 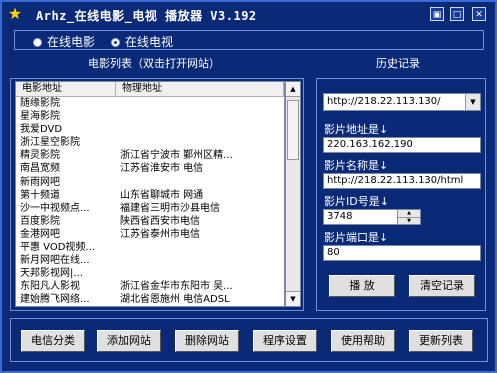 What do you see at coordinates (293, 89) in the screenshot?
I see `scroll-up-icon: ▲` at bounding box center [293, 89].